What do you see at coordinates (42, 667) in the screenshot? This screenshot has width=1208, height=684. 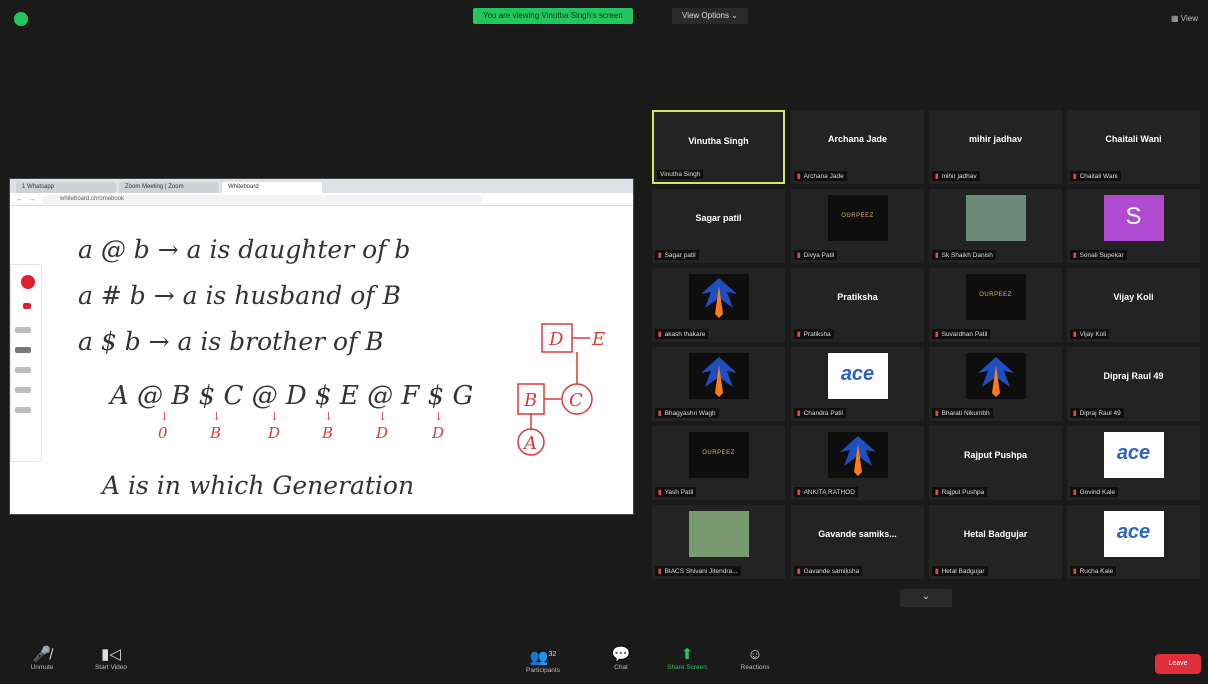 I see `unmute-label: Unmute` at bounding box center [42, 667].